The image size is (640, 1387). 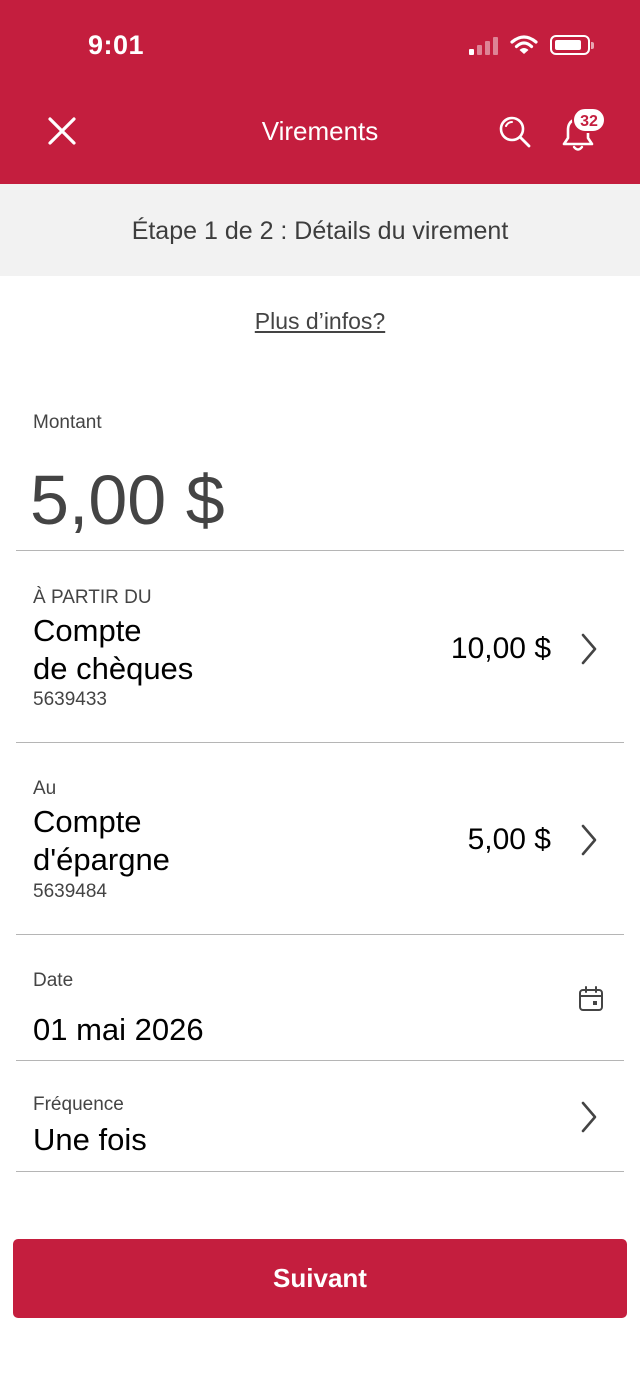 What do you see at coordinates (320, 92) in the screenshot?
I see `app-header: 9:01 Virements 32` at bounding box center [320, 92].